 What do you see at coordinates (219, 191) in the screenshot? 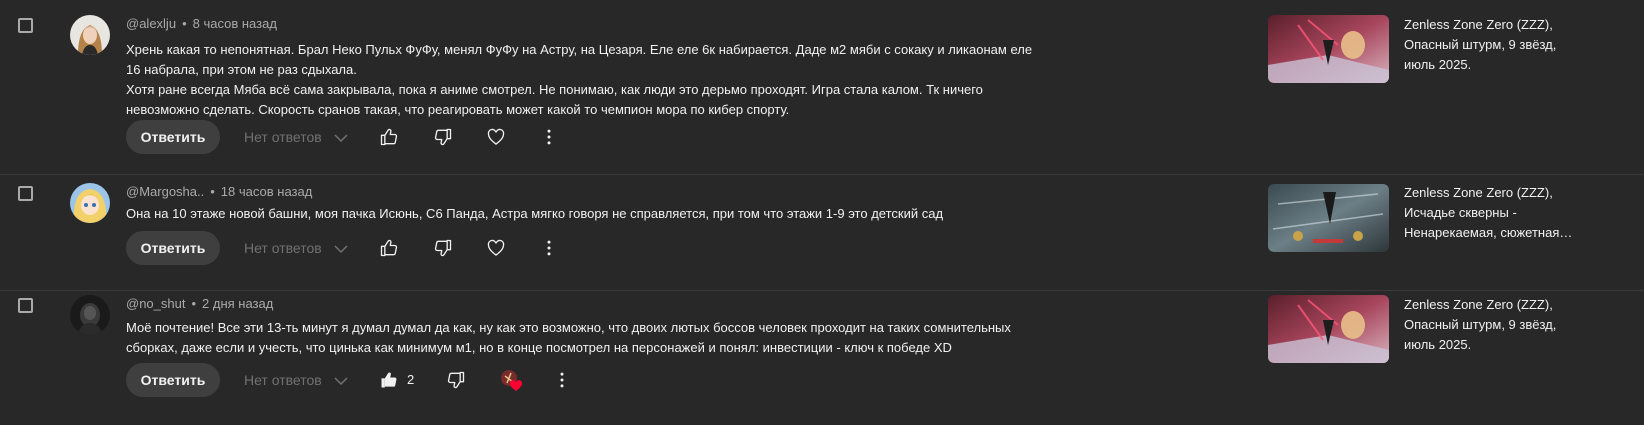
I see `comment-meta: @Margosha.. • 18 часов назад` at bounding box center [219, 191].